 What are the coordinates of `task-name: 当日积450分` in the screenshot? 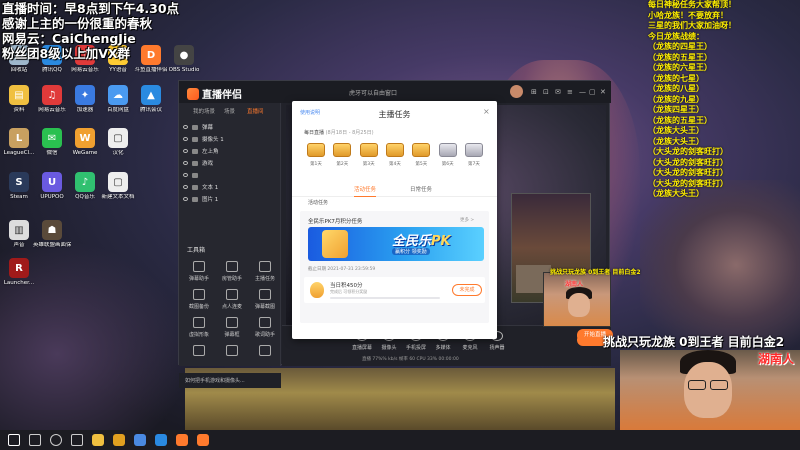 It's located at (346, 286).